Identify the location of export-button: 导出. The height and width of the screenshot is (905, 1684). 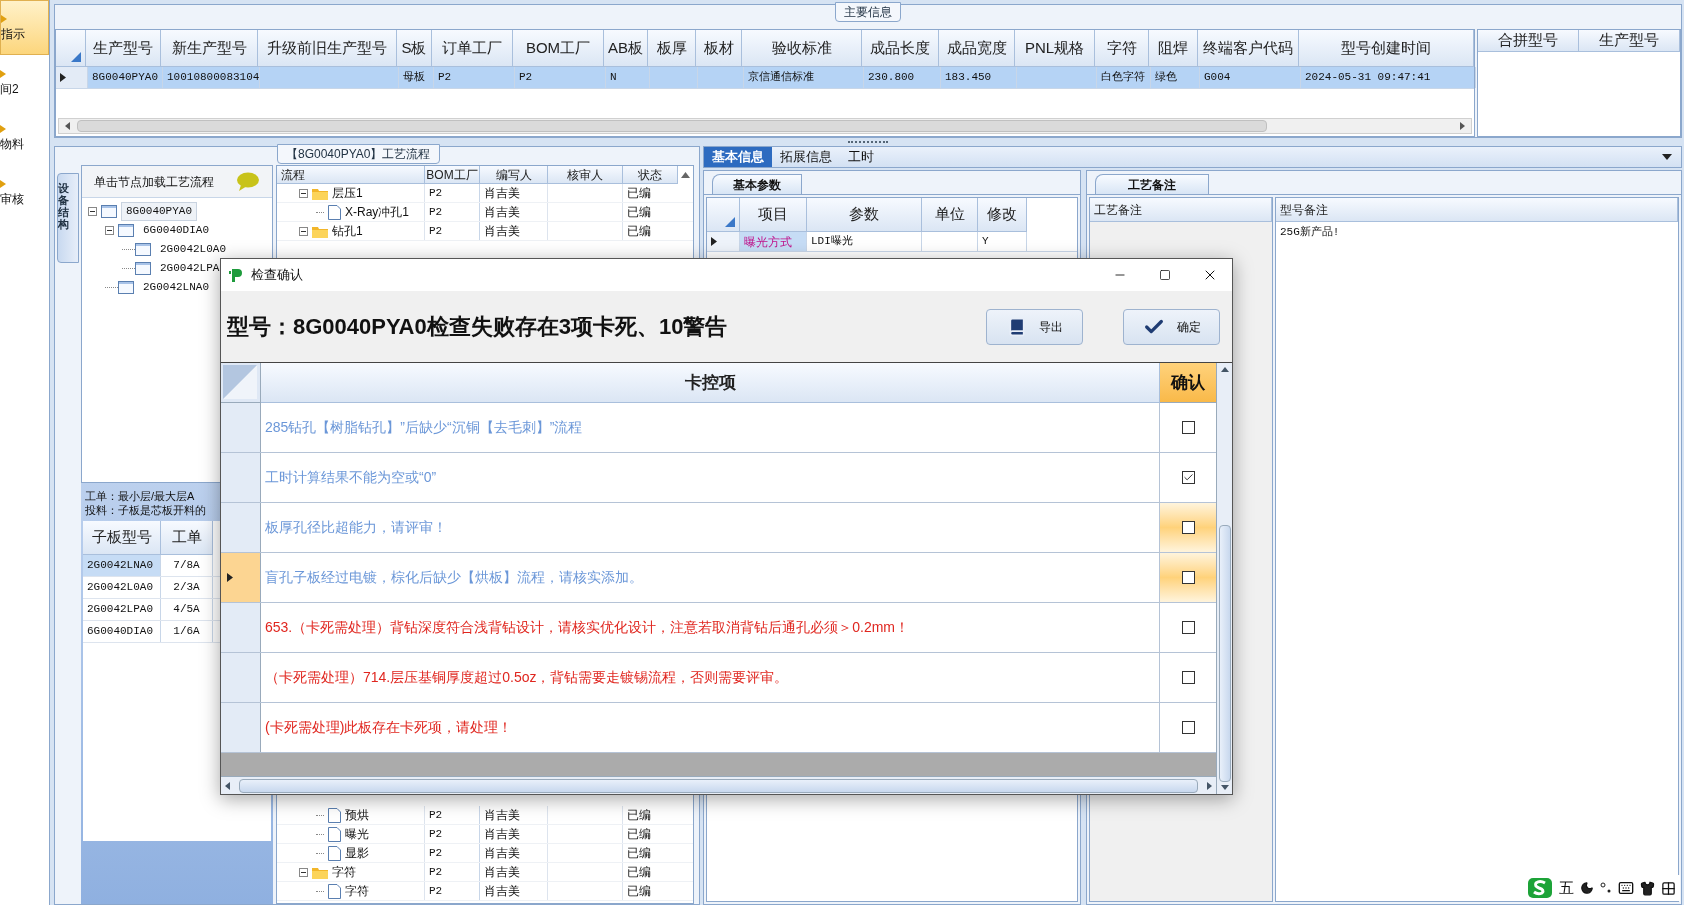
(1034, 326).